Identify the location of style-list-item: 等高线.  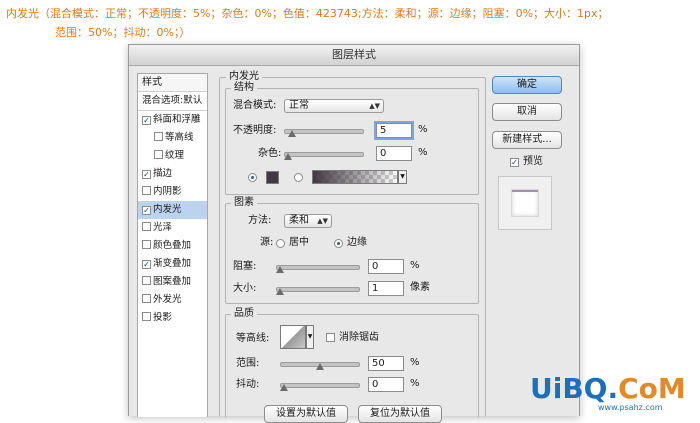
(172, 138).